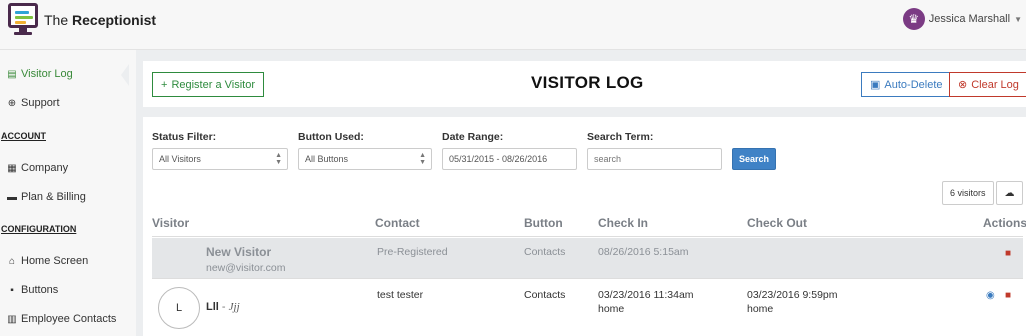  Describe the element at coordinates (125, 75) in the screenshot. I see `active-indicator` at that location.